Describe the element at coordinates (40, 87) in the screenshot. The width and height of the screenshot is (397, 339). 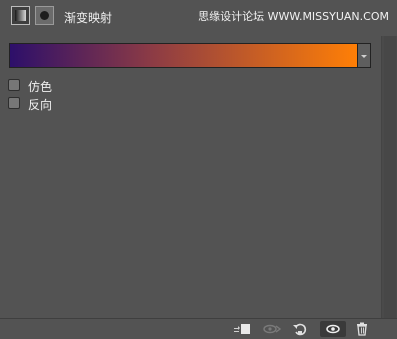
I see `dither-label: 仿色` at that location.